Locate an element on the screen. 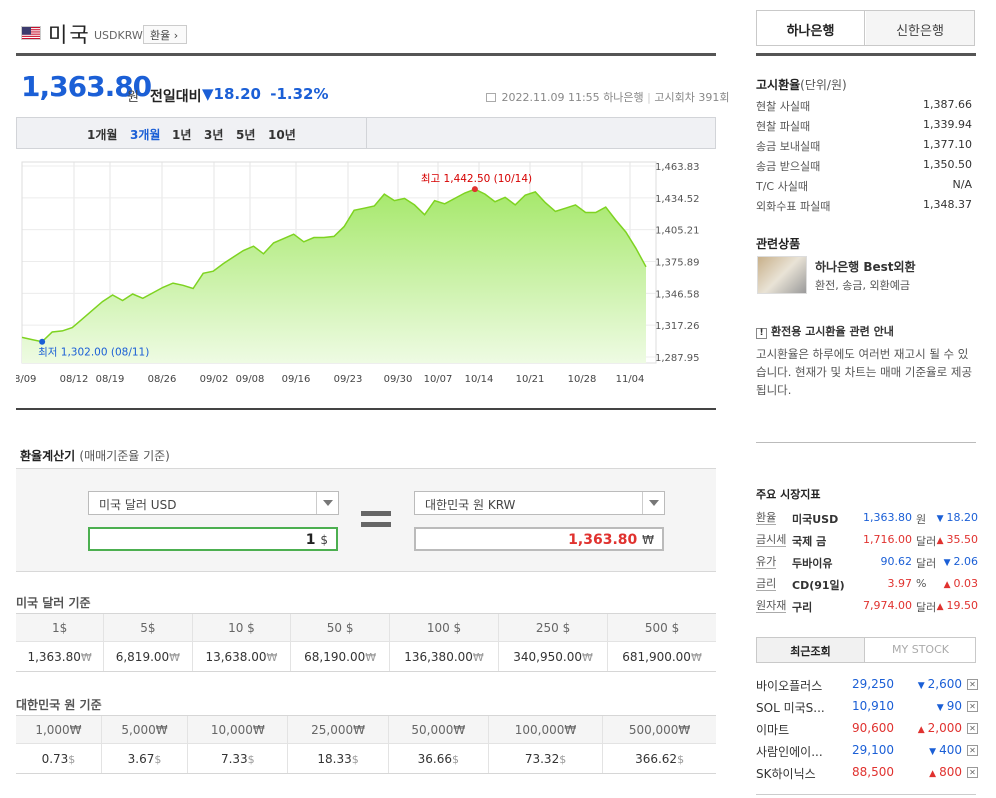 The width and height of the screenshot is (996, 798). tab-shinhan-bank: 신한은행 is located at coordinates (920, 28).